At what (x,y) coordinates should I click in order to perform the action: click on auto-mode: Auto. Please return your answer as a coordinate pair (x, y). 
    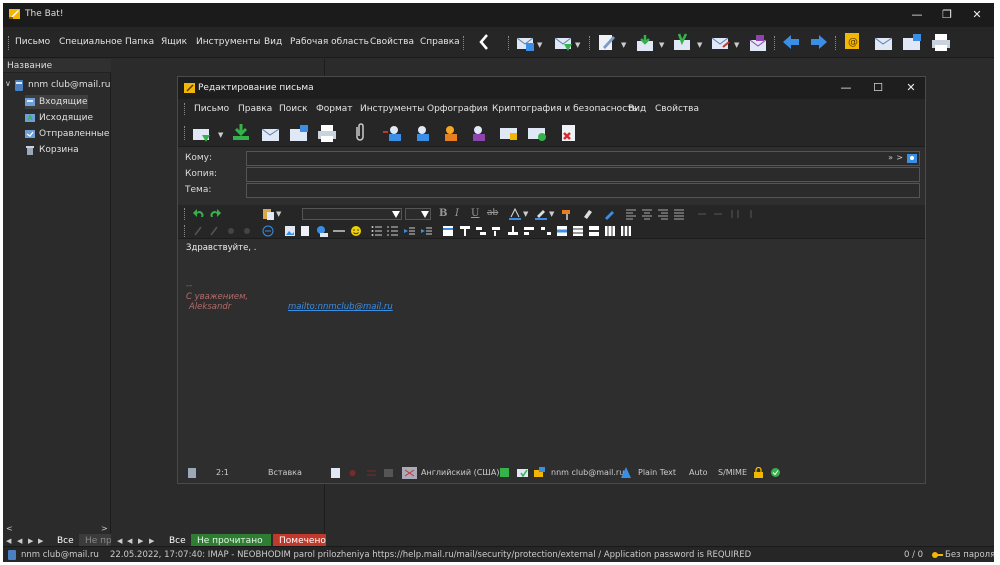
    Looking at the image, I should click on (698, 472).